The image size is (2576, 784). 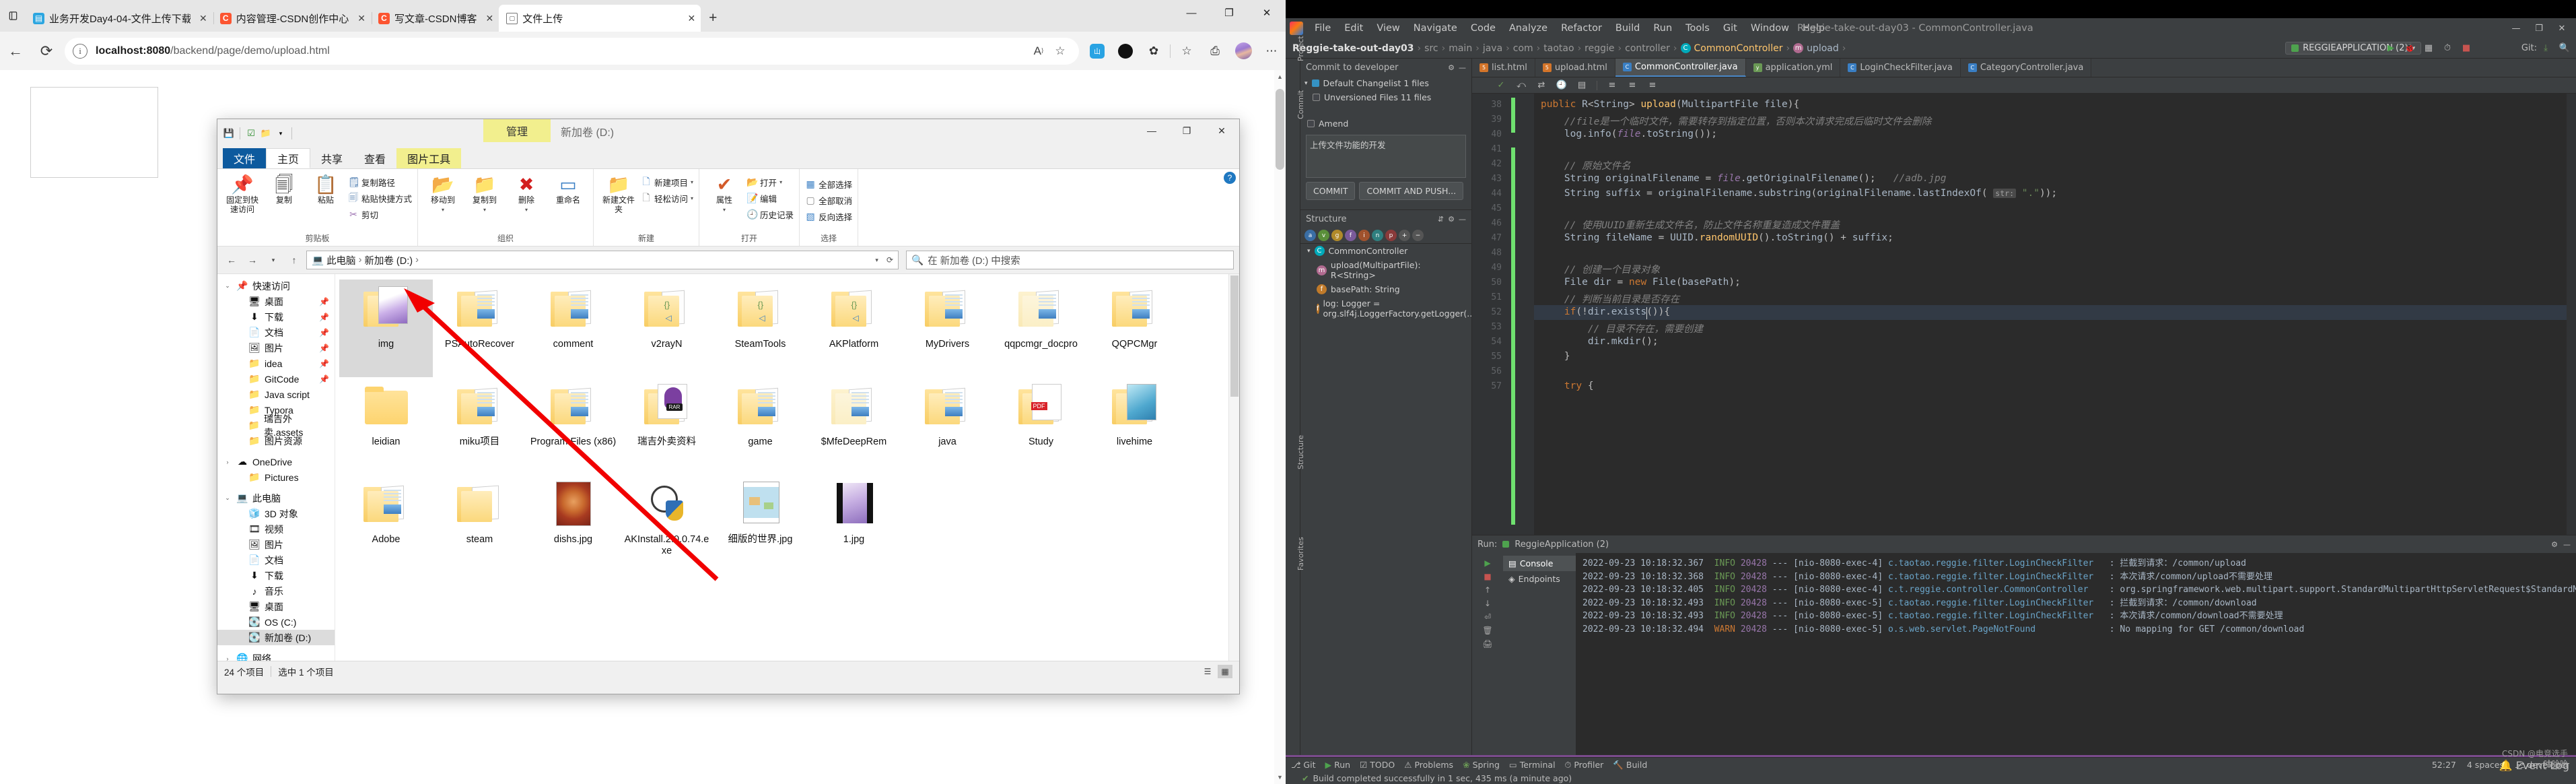 I want to click on changelist-unversioned: Unversioned Files 11 files, so click(x=1385, y=97).